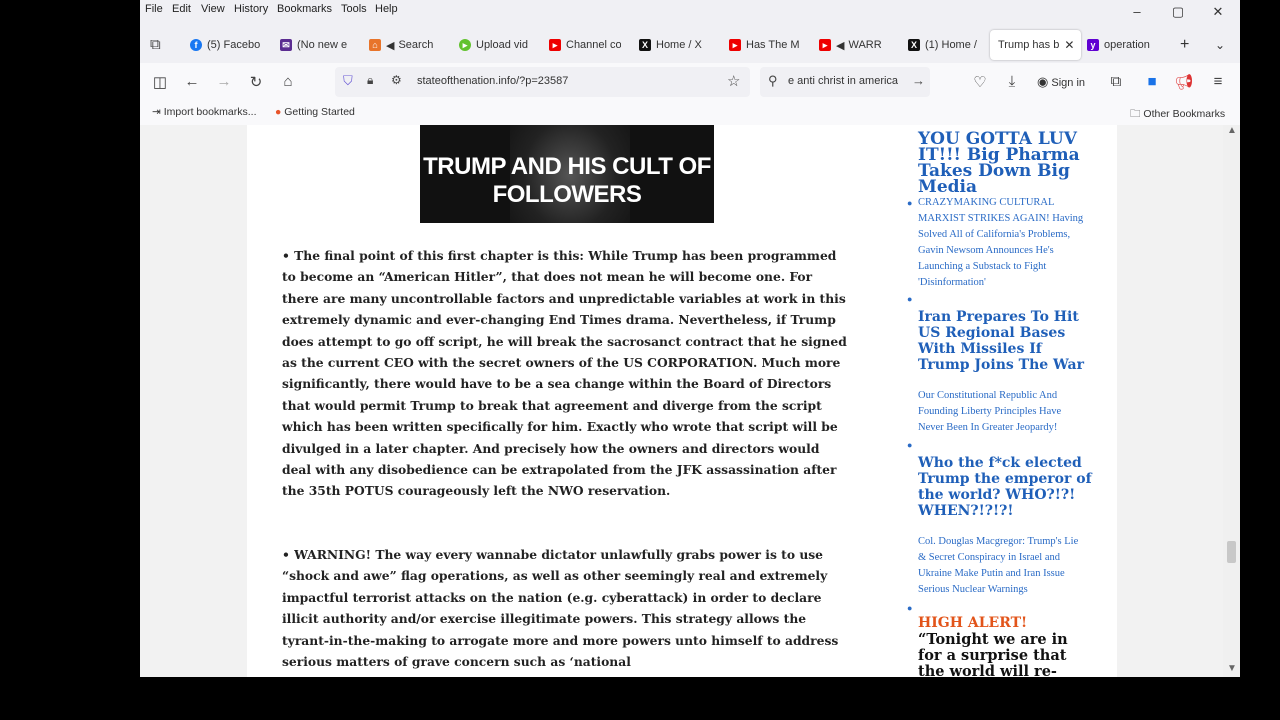 This screenshot has height=720, width=1280. I want to click on getting-started-link: ● Getting Started, so click(315, 112).